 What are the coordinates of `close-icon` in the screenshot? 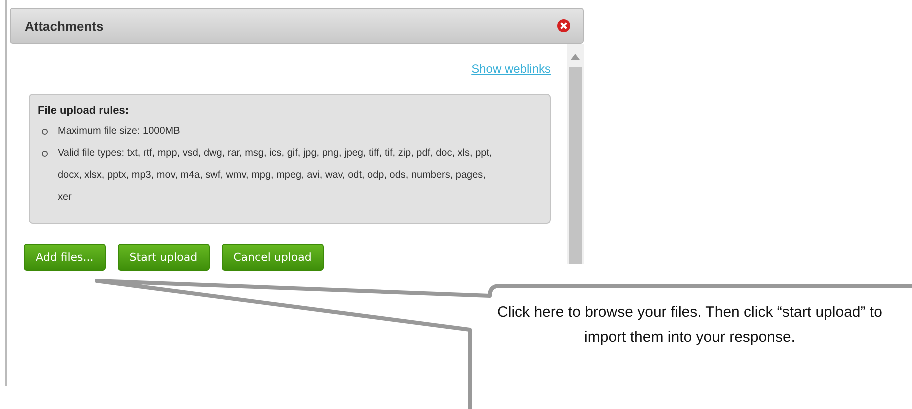 It's located at (564, 26).